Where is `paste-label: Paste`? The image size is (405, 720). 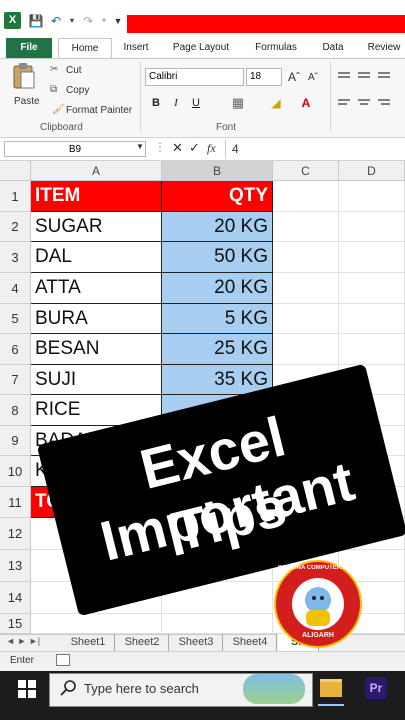 paste-label: Paste is located at coordinates (27, 101).